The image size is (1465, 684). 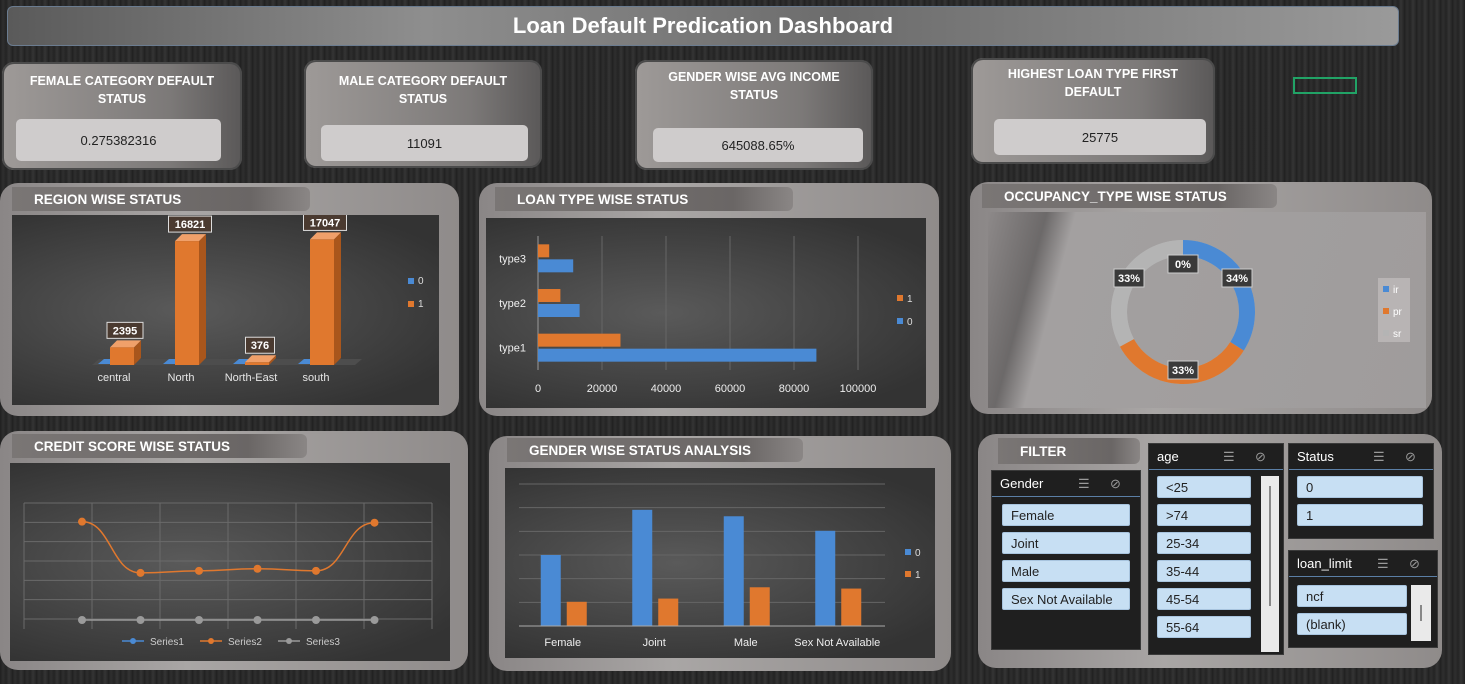 I want to click on slicer-item-ncf: ncf, so click(x=1352, y=596).